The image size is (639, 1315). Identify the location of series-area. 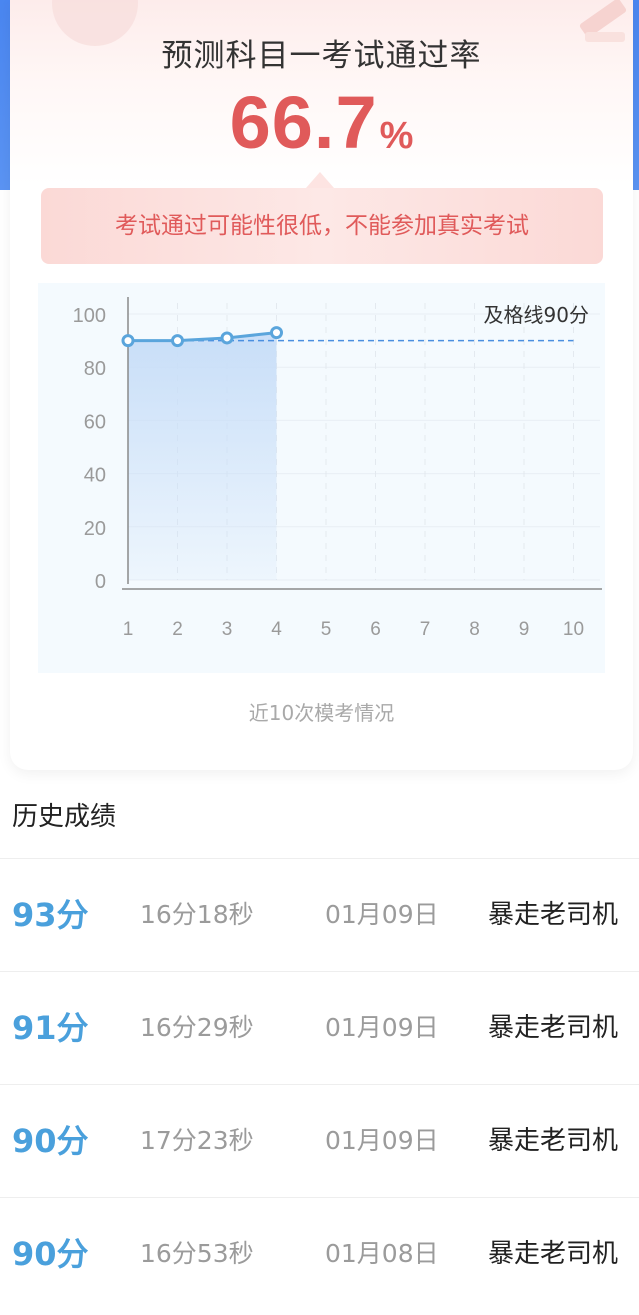
(202, 456).